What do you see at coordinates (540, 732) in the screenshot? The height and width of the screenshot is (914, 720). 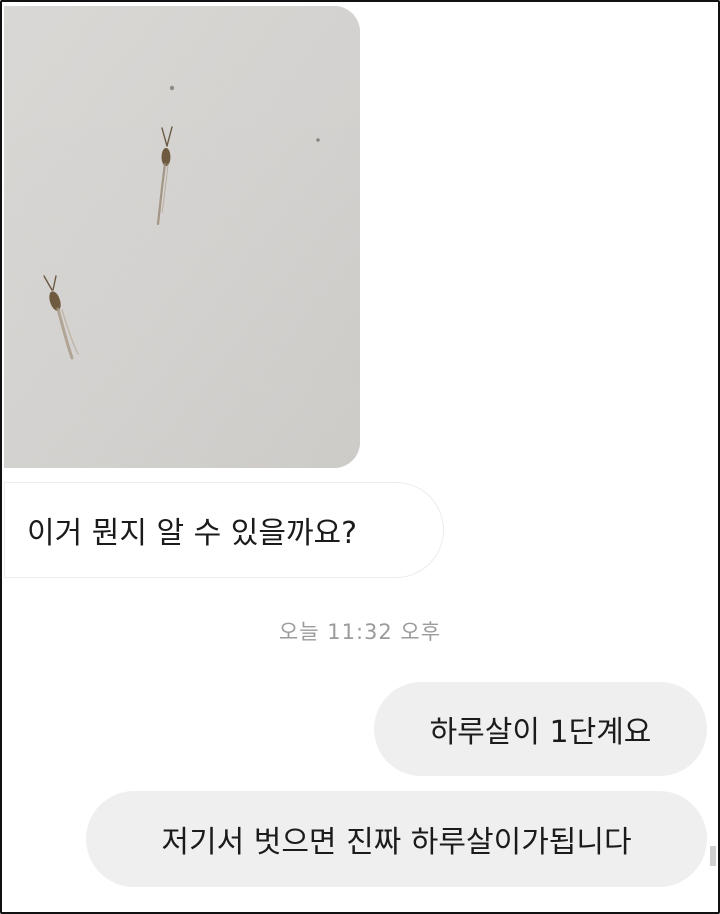 I see `outgoing-message-text: 하루살이 1단계요` at bounding box center [540, 732].